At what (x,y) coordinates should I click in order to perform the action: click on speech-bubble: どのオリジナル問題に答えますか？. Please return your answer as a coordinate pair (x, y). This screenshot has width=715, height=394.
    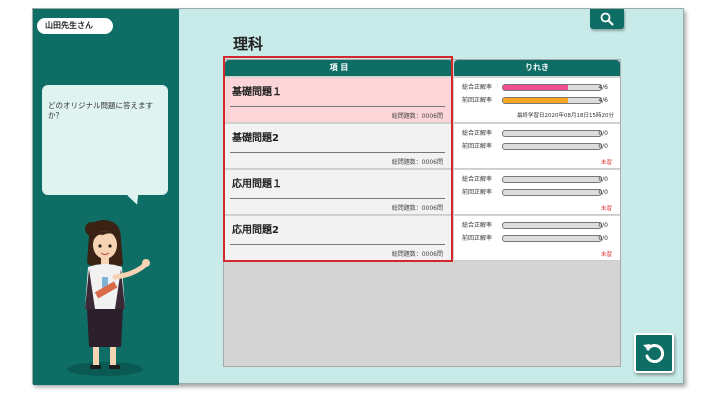
    Looking at the image, I should click on (105, 140).